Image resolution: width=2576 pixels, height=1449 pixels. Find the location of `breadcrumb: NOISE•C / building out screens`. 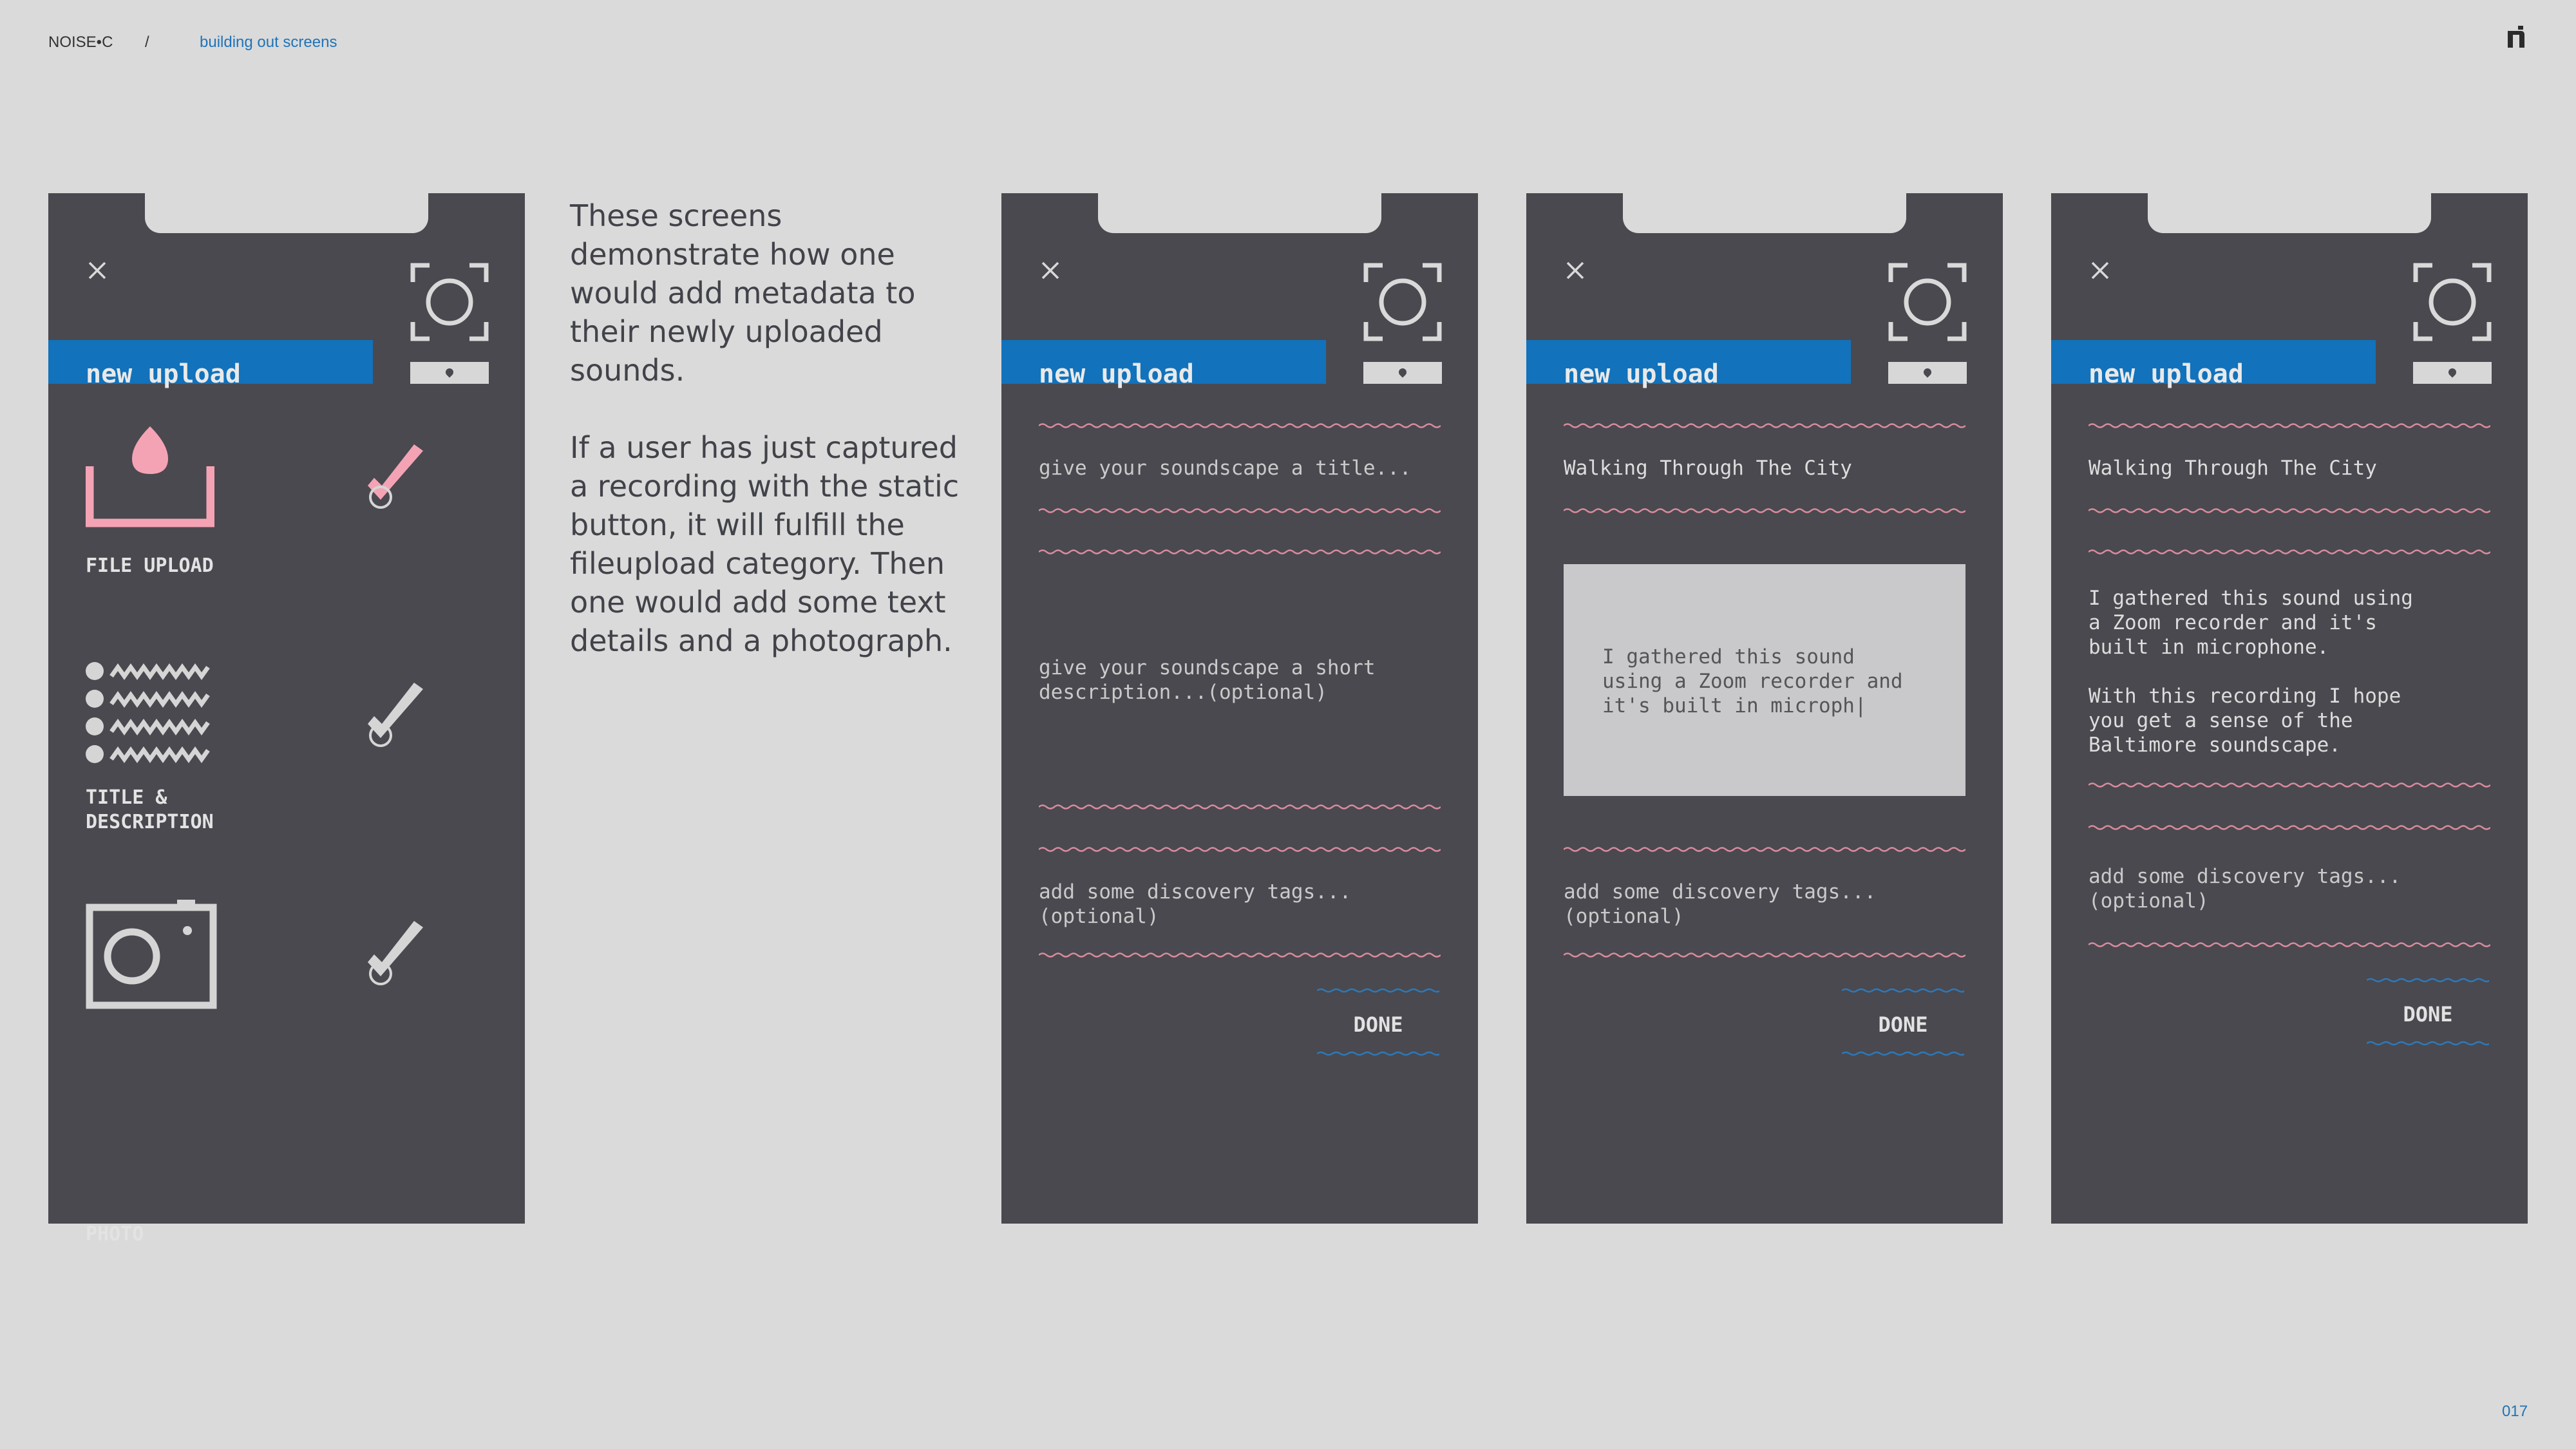

breadcrumb: NOISE•C / building out screens is located at coordinates (192, 42).